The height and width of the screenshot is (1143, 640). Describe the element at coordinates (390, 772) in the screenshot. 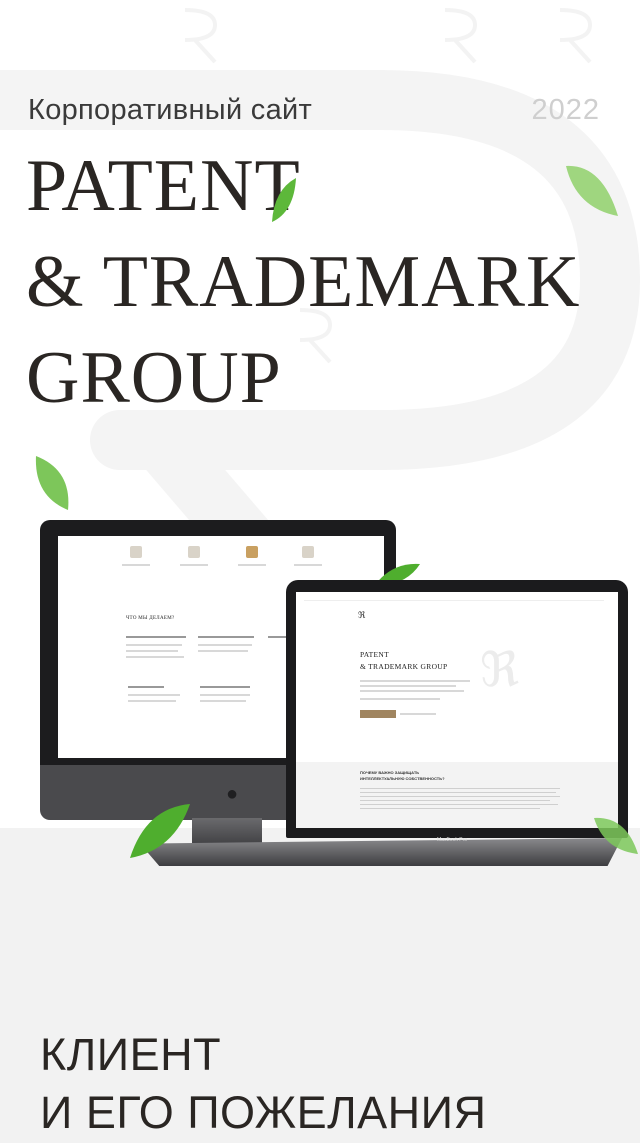

I see `laptop-section-title-1: ПОЧЕМУ ВАЖНО ЗАЩИЩАТЬ` at that location.